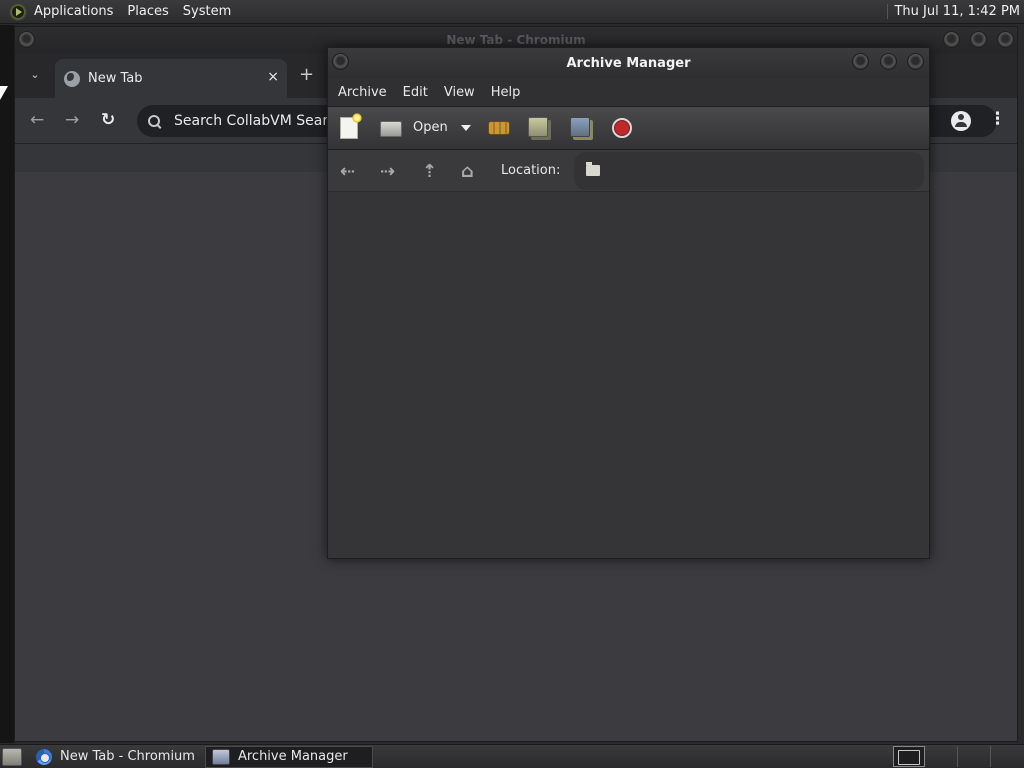 This screenshot has height=768, width=1024. I want to click on archive-toolbar: Open, so click(628, 128).